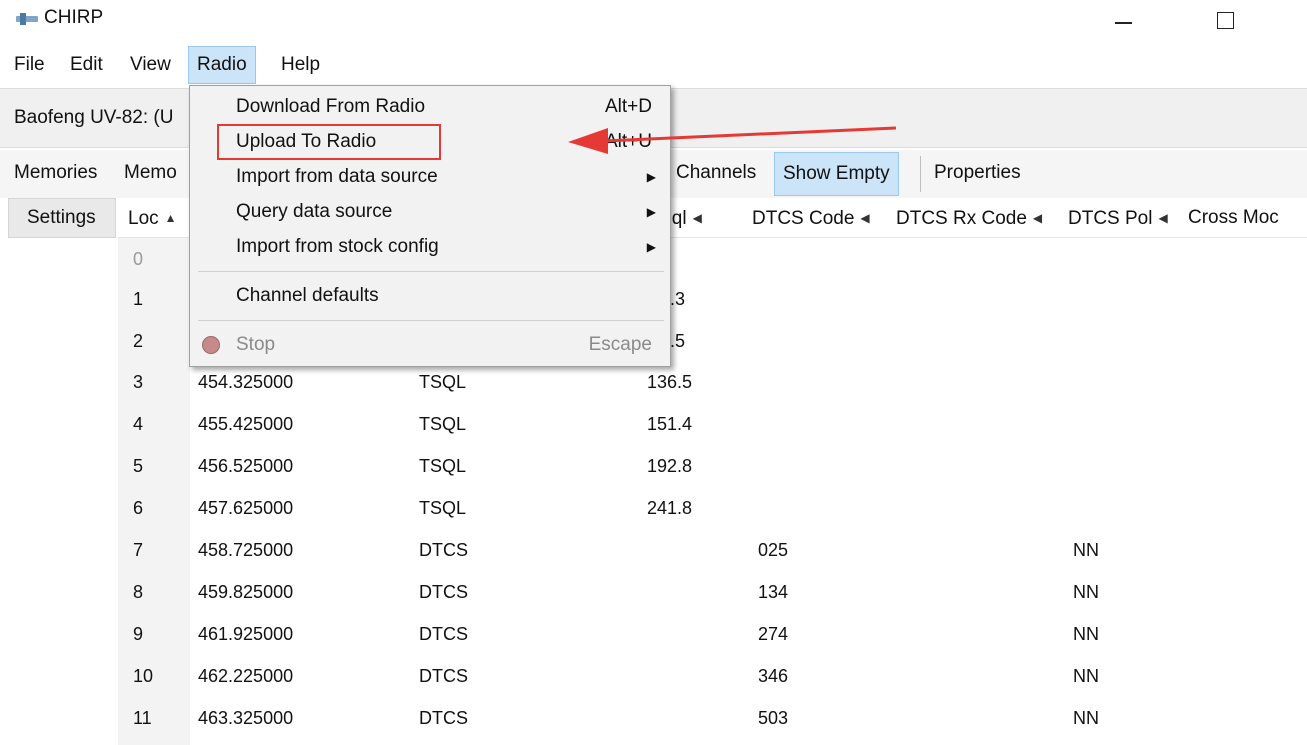 This screenshot has height=745, width=1307. Describe the element at coordinates (55, 173) in the screenshot. I see `tab-memories: Memories` at that location.